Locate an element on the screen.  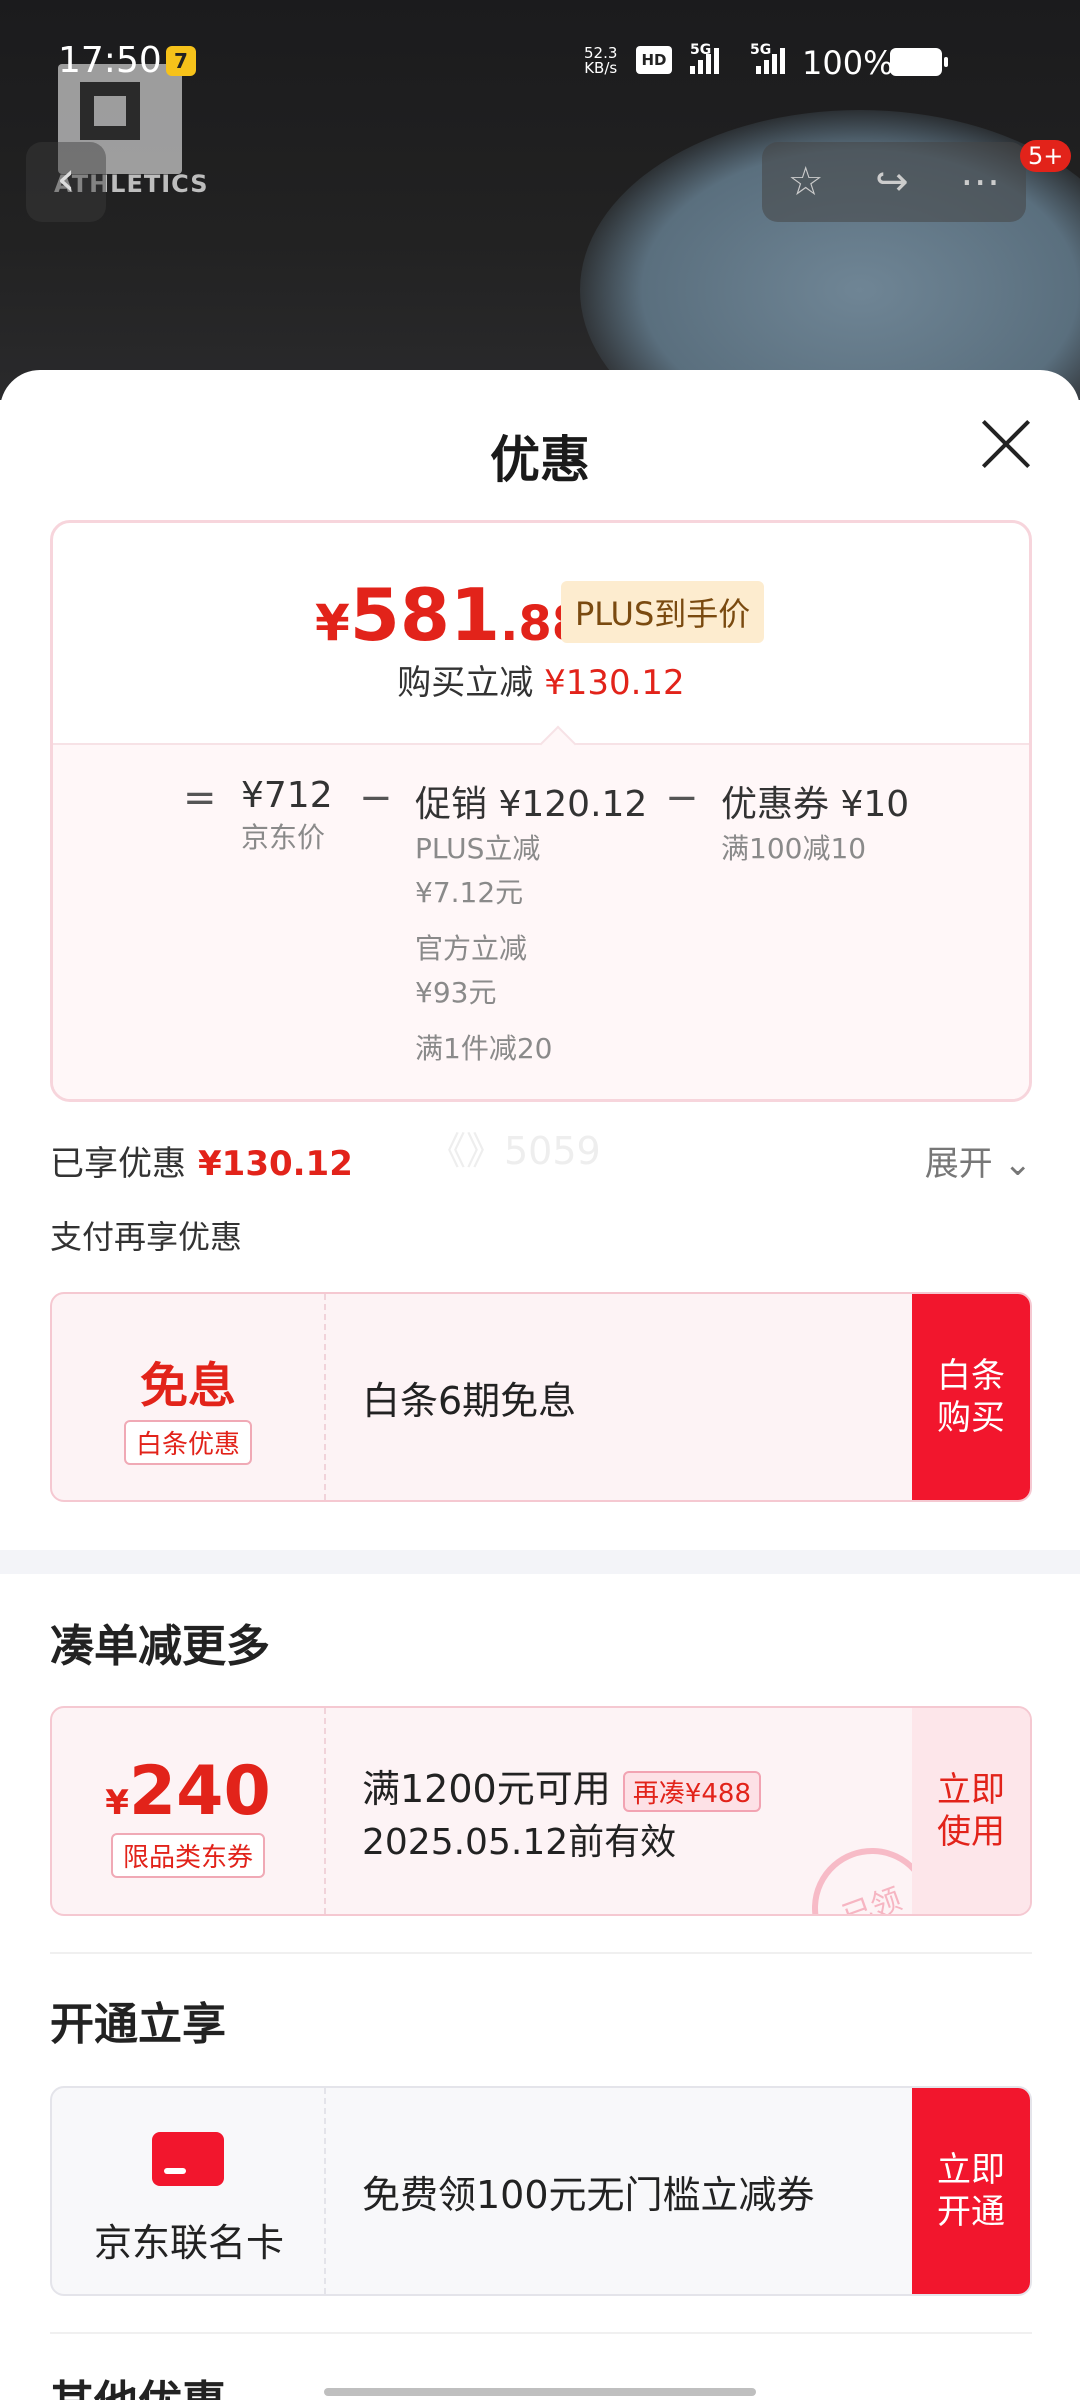
instant-discount: 购买立减 ¥130.12 is located at coordinates (541, 679).